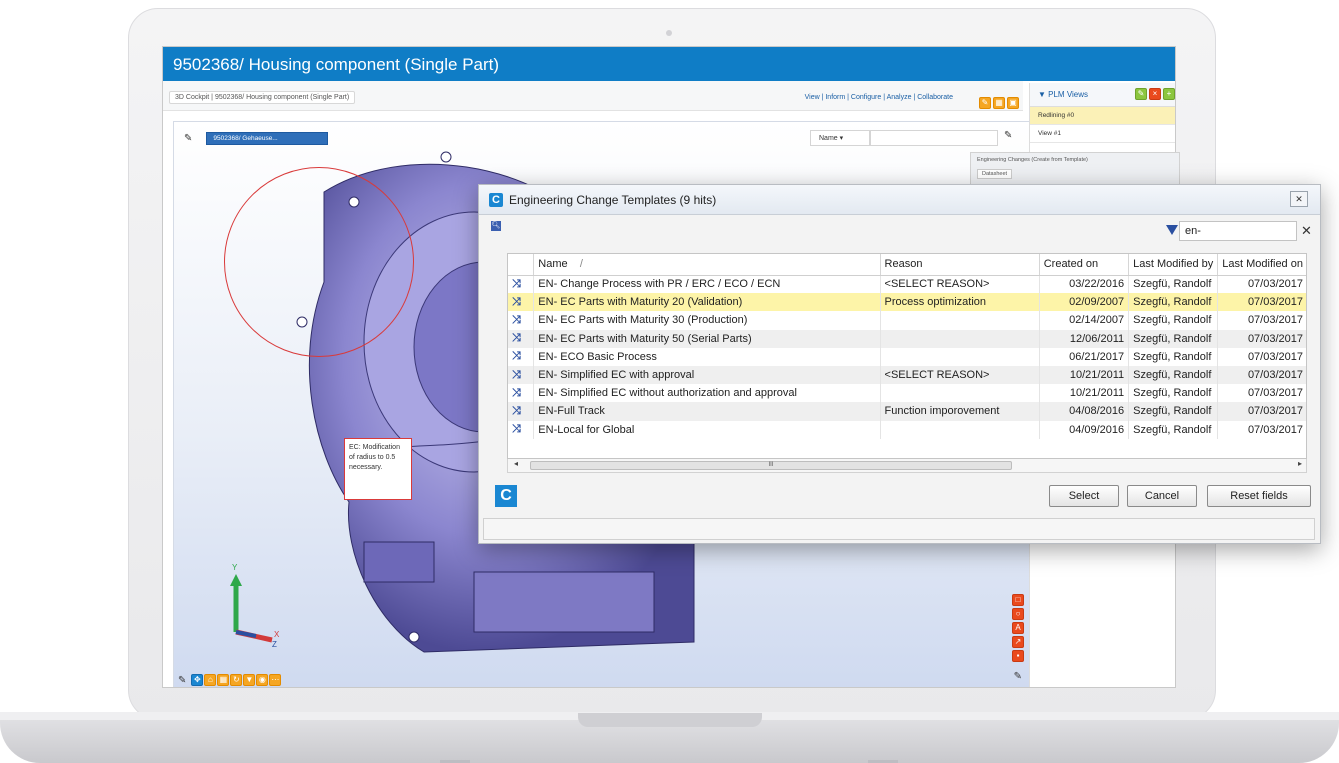 This screenshot has height=763, width=1339. Describe the element at coordinates (1084, 265) in the screenshot. I see `column-header-created-on: Created on` at that location.